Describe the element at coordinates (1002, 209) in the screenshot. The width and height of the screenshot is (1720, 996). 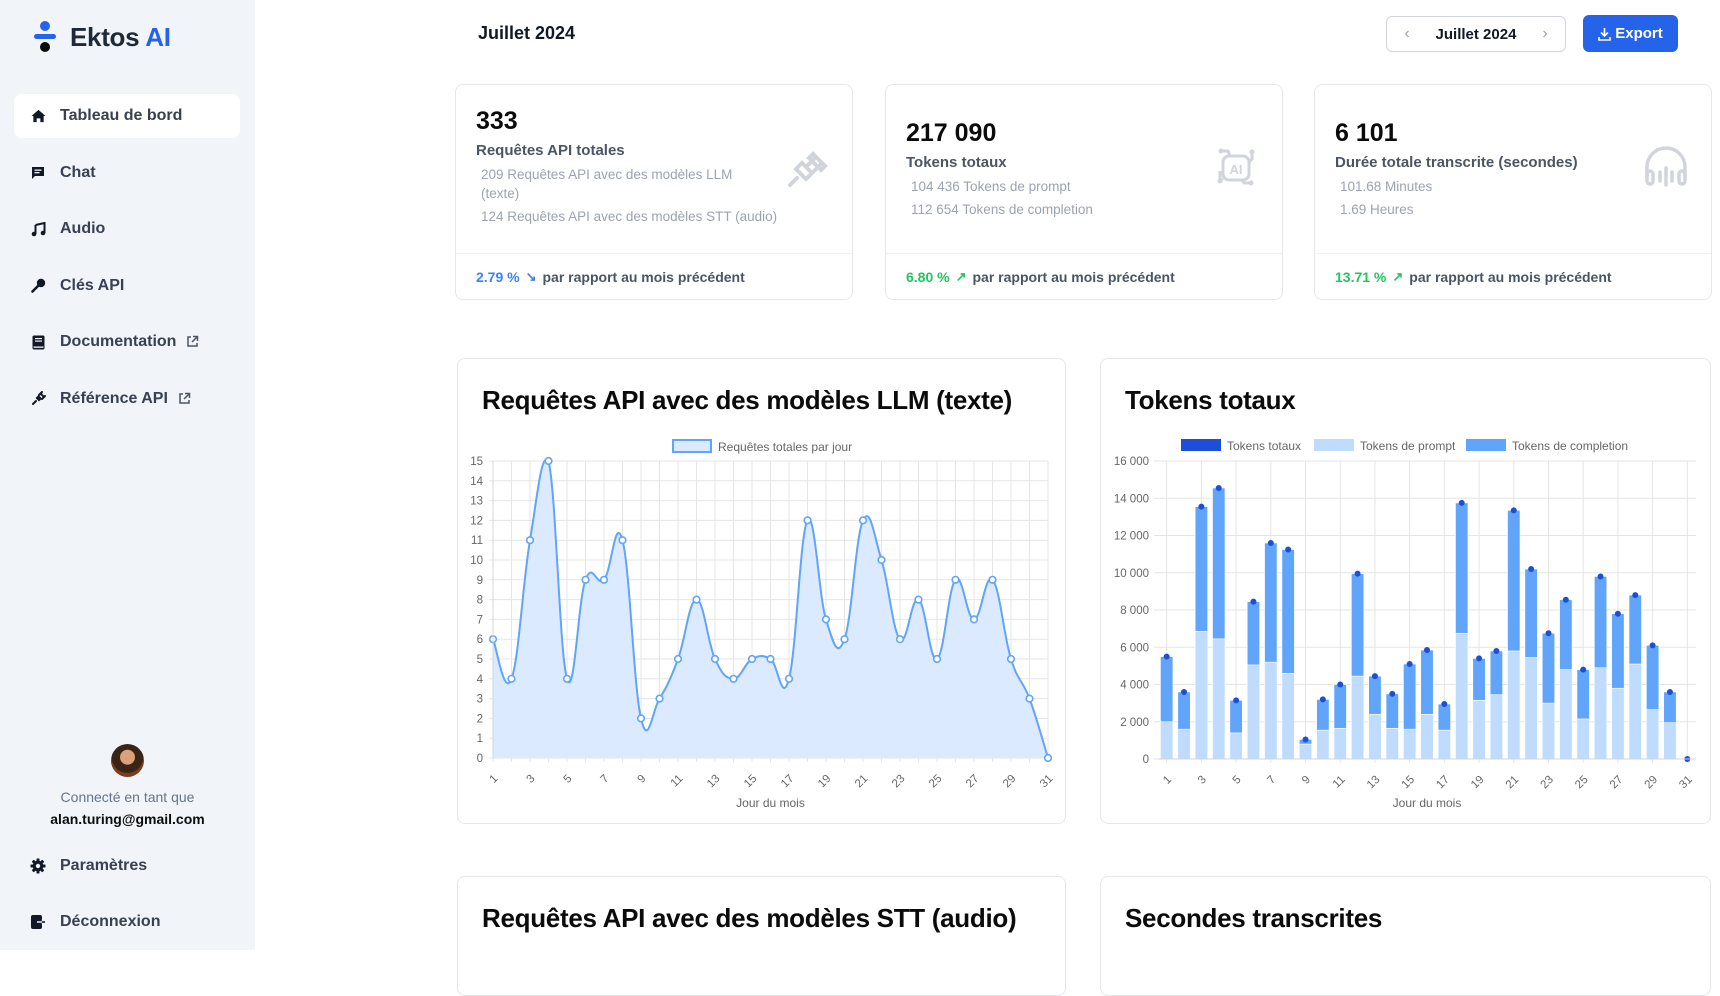
I see `kpi-sub: 112 654 Tokens de completion` at that location.